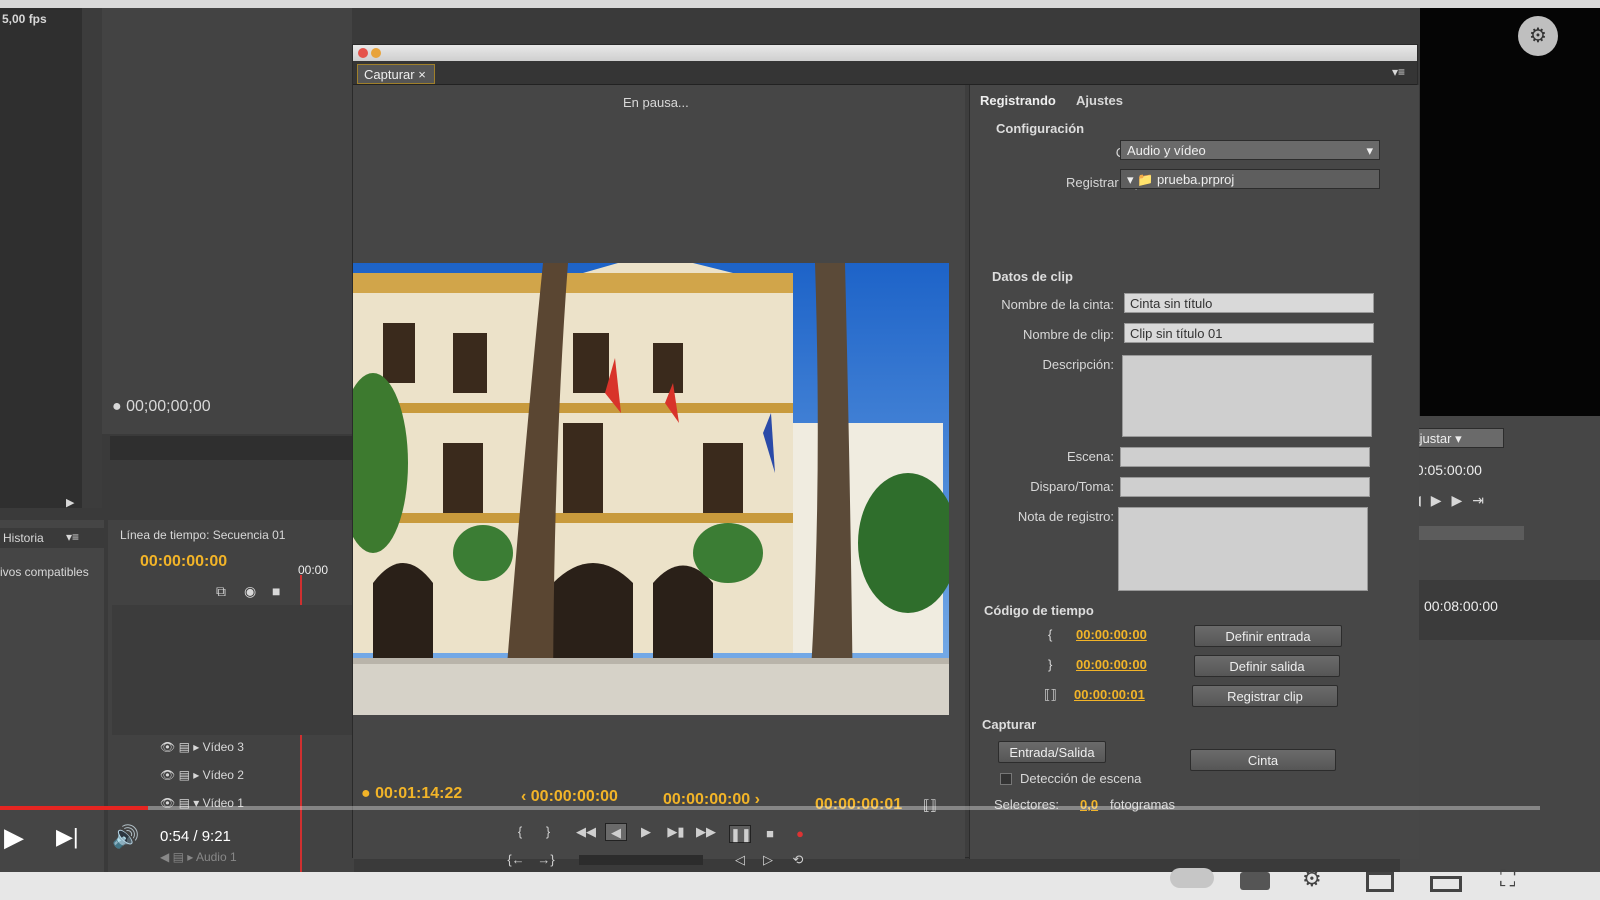 Image resolution: width=1600 pixels, height=900 pixels. Describe the element at coordinates (23, 538) in the screenshot. I see `history-tab: Historia` at that location.